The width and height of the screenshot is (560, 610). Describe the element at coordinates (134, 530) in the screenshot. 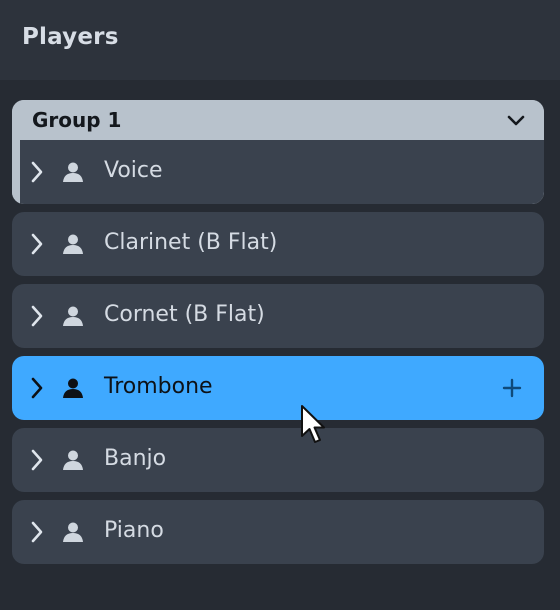

I see `player-name: Piano` at that location.